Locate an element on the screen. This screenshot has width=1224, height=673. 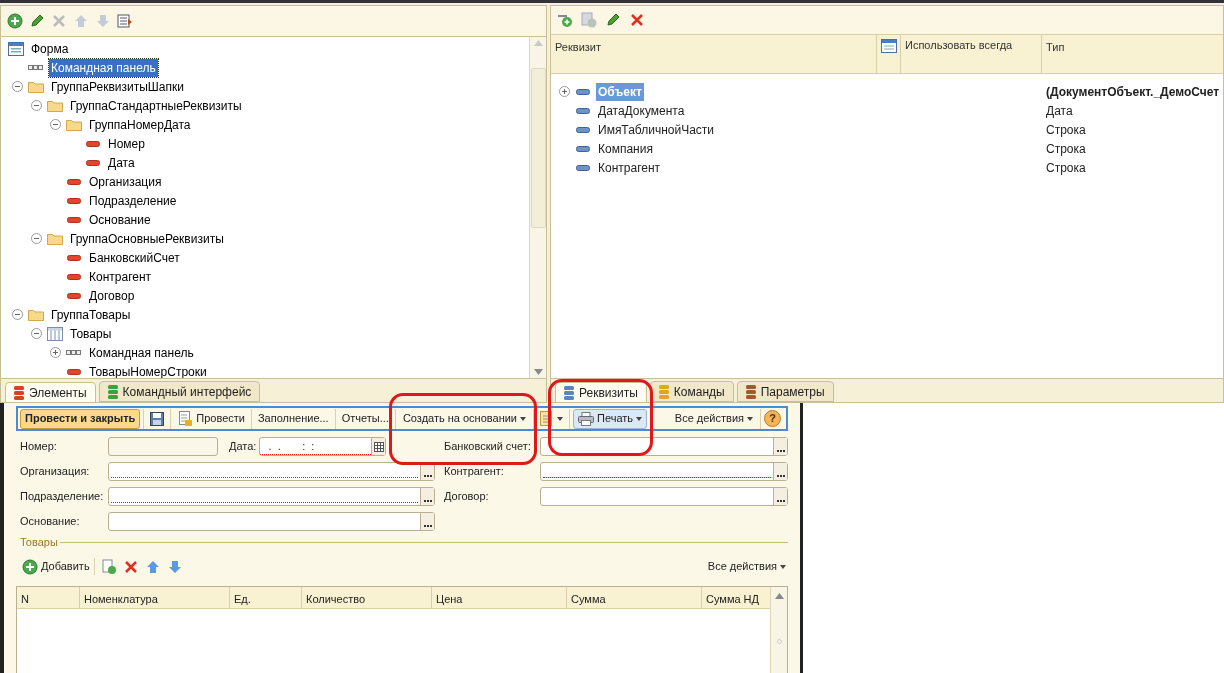
copy-icon is located at coordinates (108, 566).